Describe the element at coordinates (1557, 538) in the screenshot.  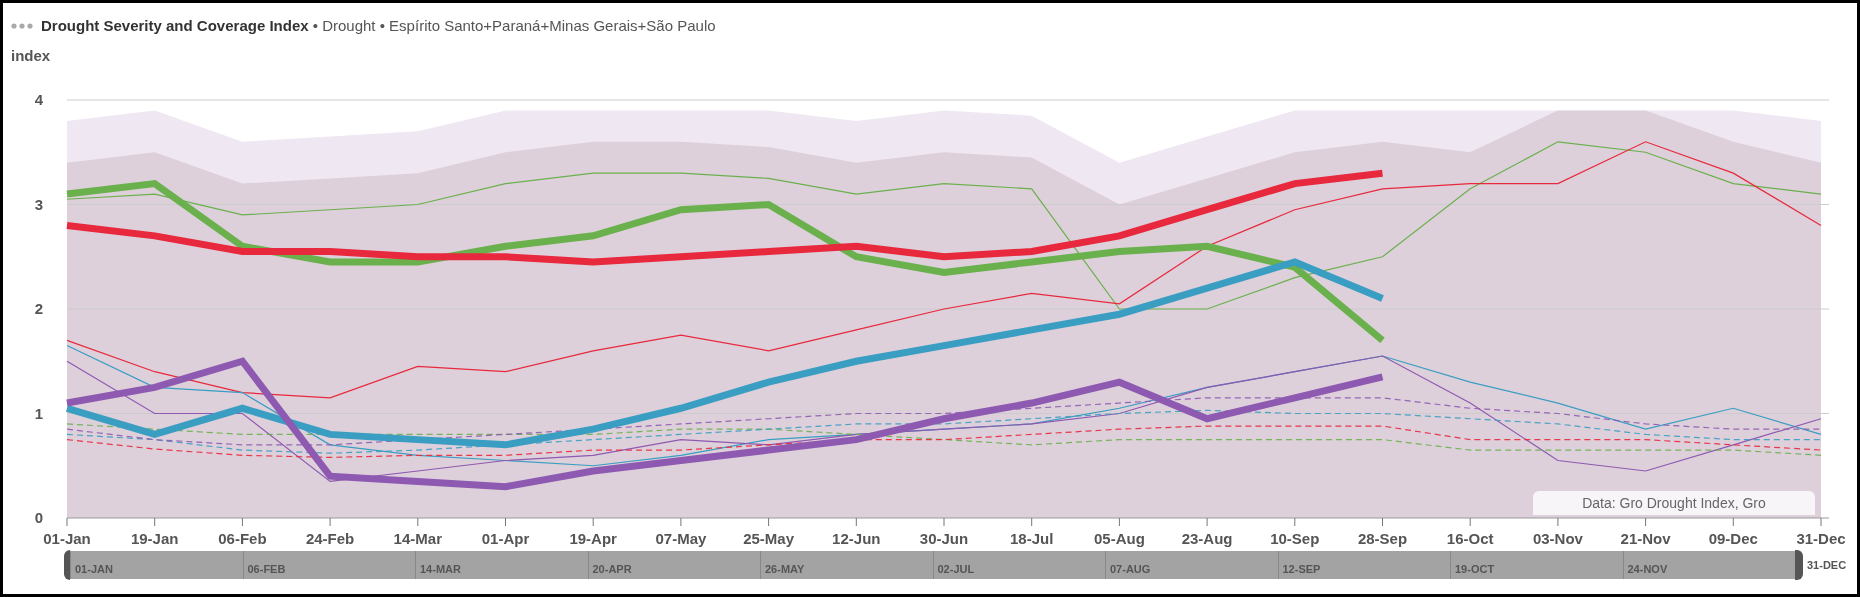
I see `axis-tick-label: 03-Nov` at that location.